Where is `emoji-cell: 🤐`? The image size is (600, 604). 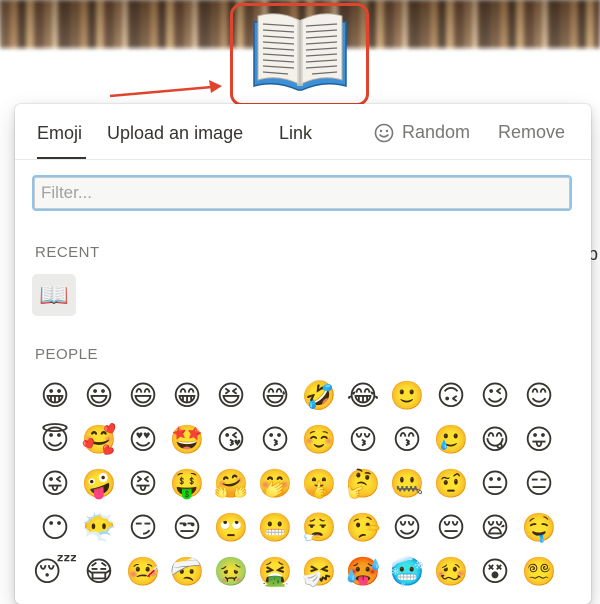 emoji-cell: 🤐 is located at coordinates (407, 484).